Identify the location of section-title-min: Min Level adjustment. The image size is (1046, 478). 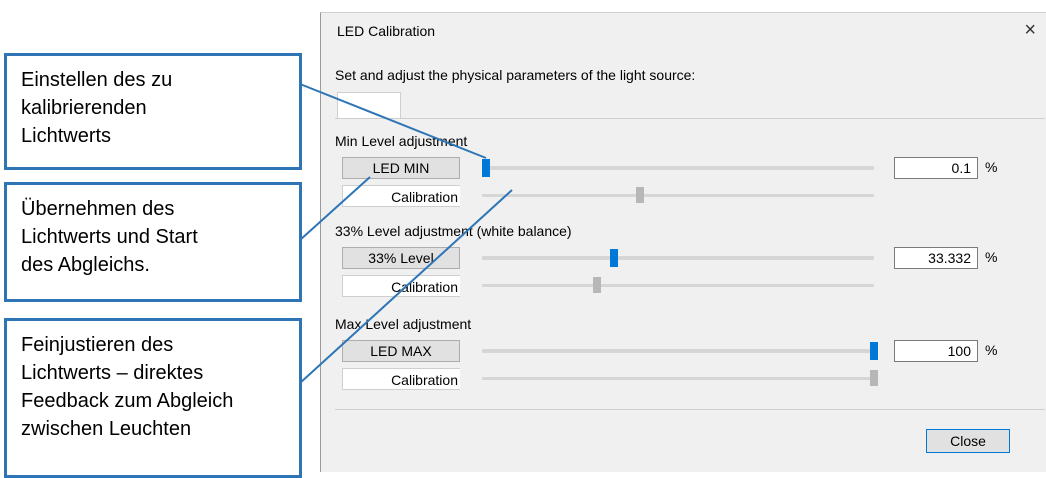
(401, 141).